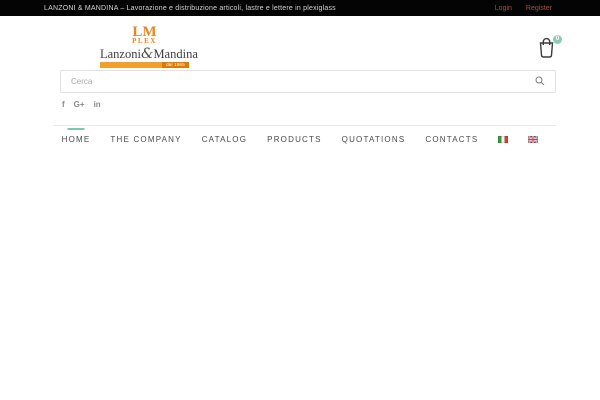 This screenshot has width=600, height=400. I want to click on logo-company-name: Lanzoni&Mandina, so click(149, 54).